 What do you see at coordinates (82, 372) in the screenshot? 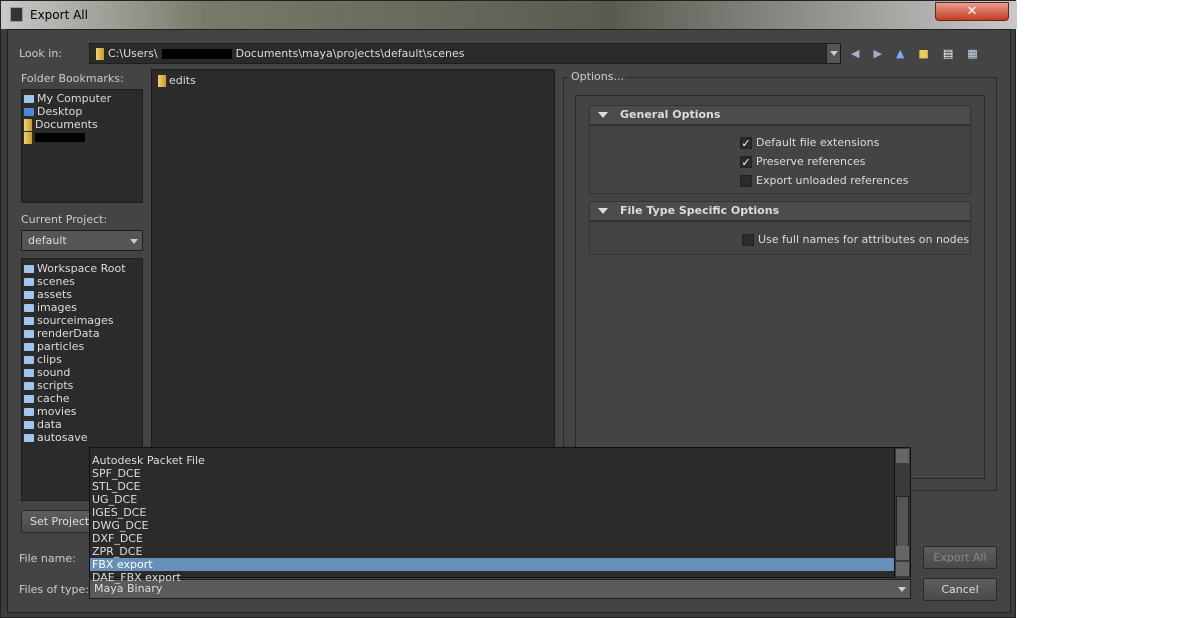
I see `project-folder-item: sound` at bounding box center [82, 372].